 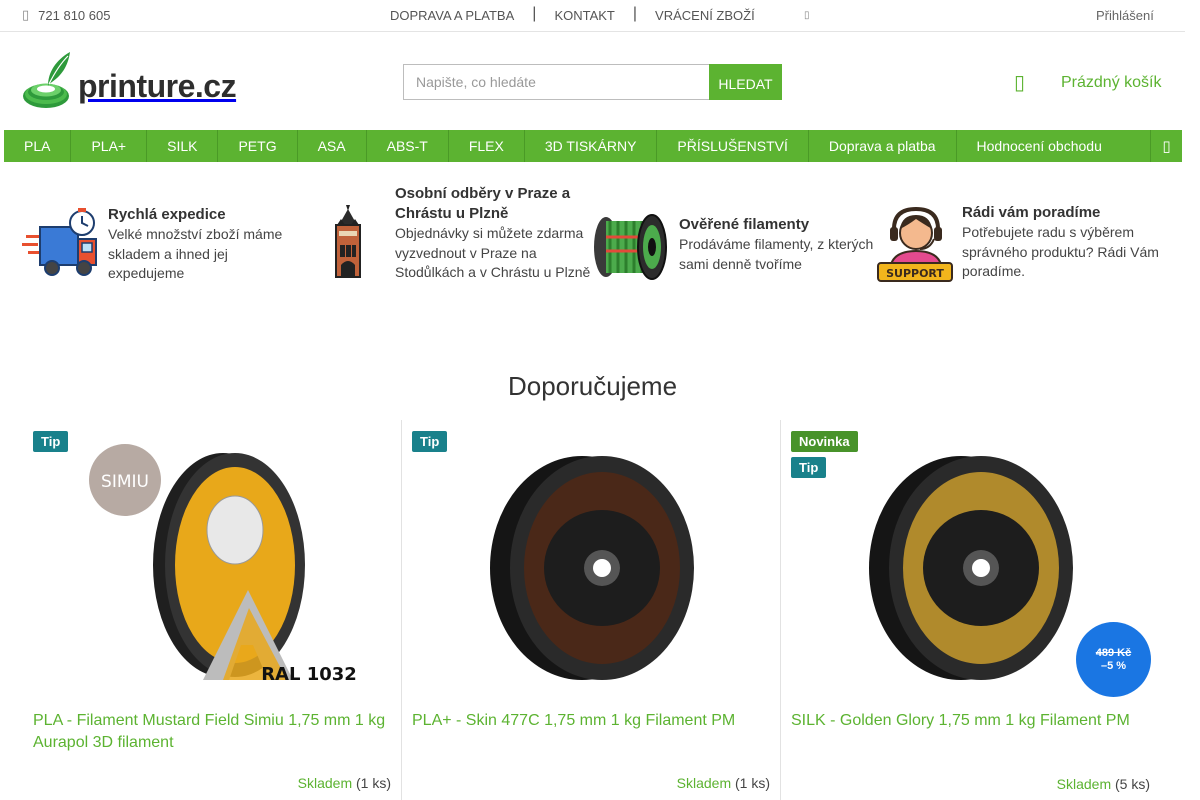 What do you see at coordinates (408, 146) in the screenshot?
I see `nav-item-abs-t: ABS-T` at bounding box center [408, 146].